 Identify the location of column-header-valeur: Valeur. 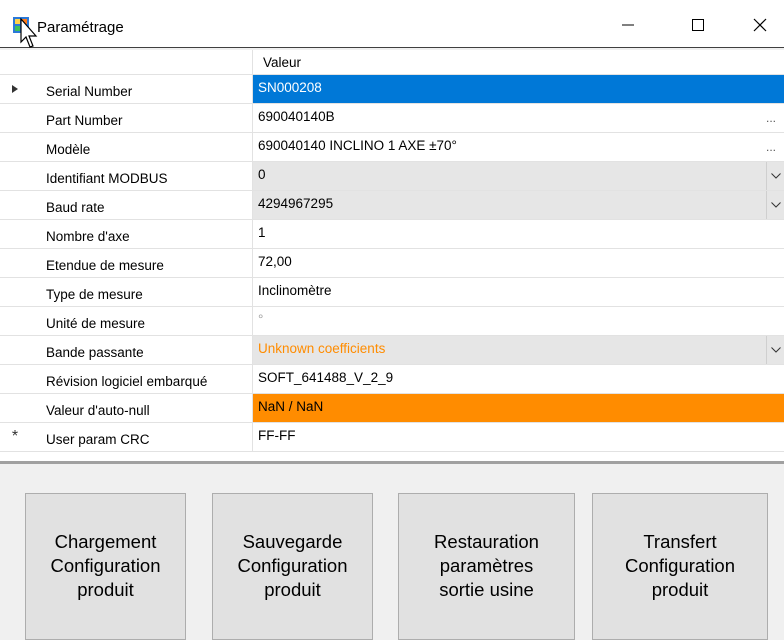
(518, 62).